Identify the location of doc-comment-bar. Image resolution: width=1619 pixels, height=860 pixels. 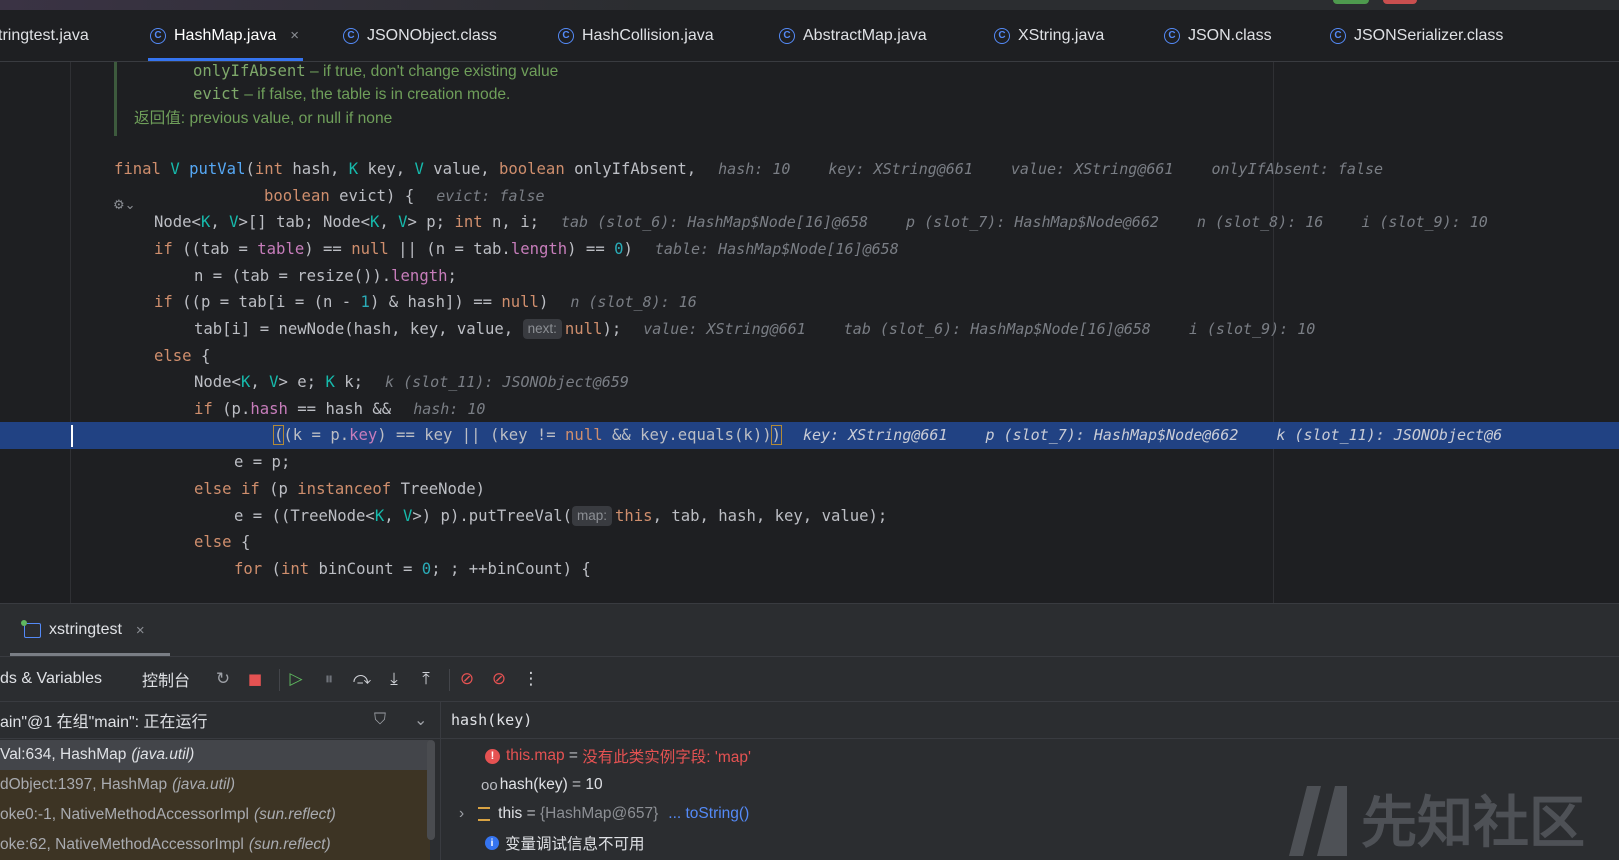
(115, 99).